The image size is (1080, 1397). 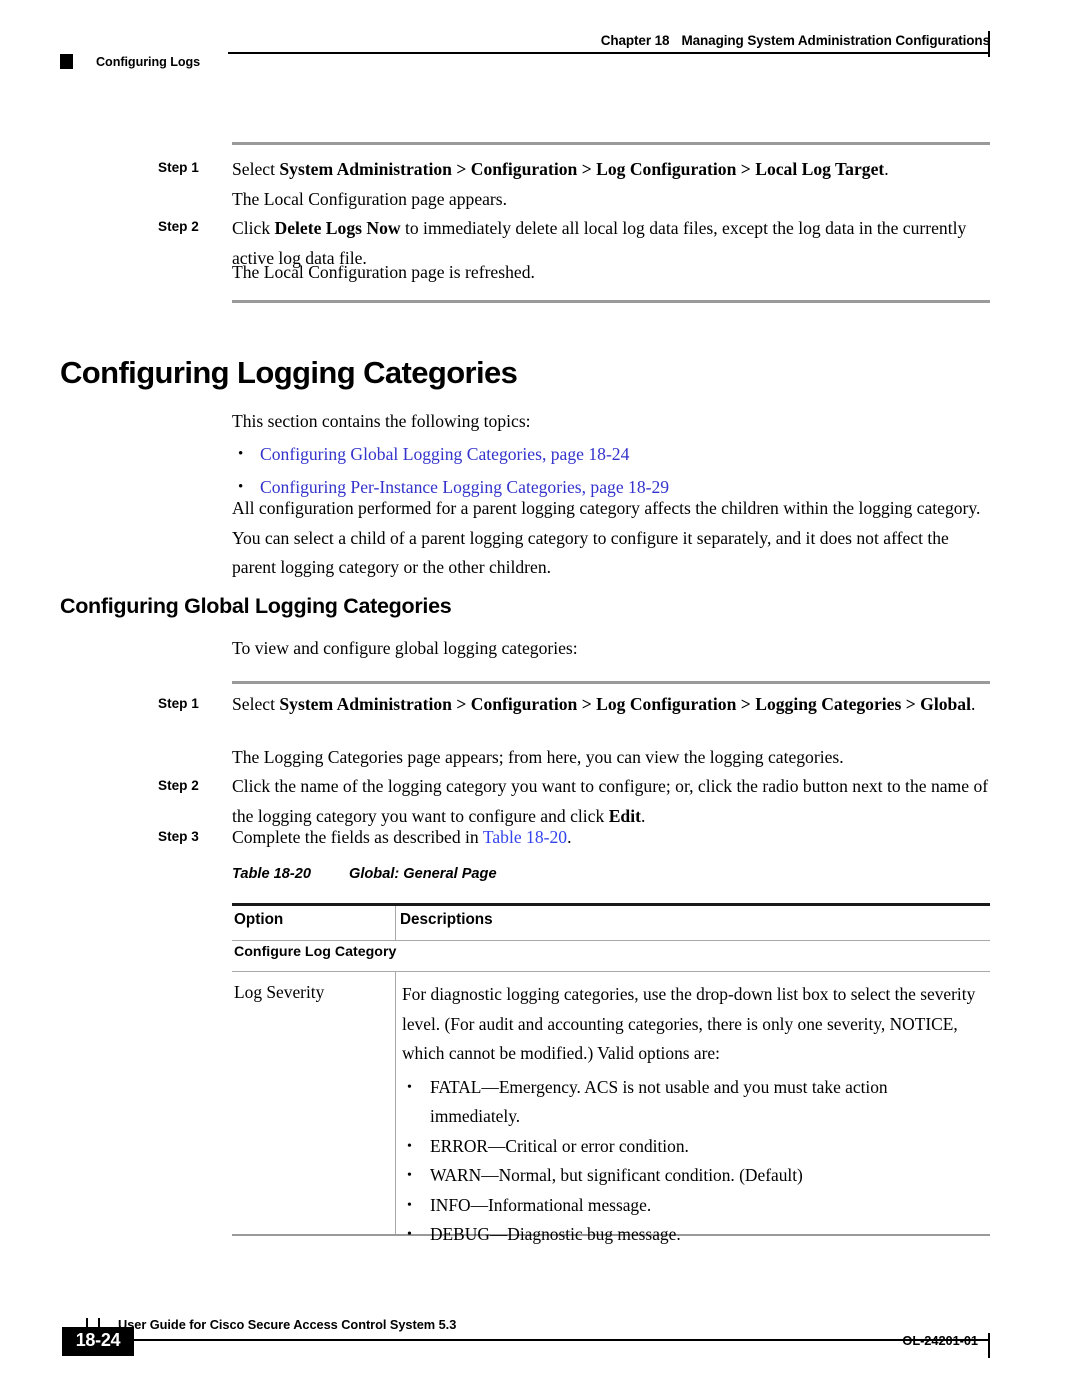 What do you see at coordinates (259, 919) in the screenshot?
I see `table-column-header-option: Option` at bounding box center [259, 919].